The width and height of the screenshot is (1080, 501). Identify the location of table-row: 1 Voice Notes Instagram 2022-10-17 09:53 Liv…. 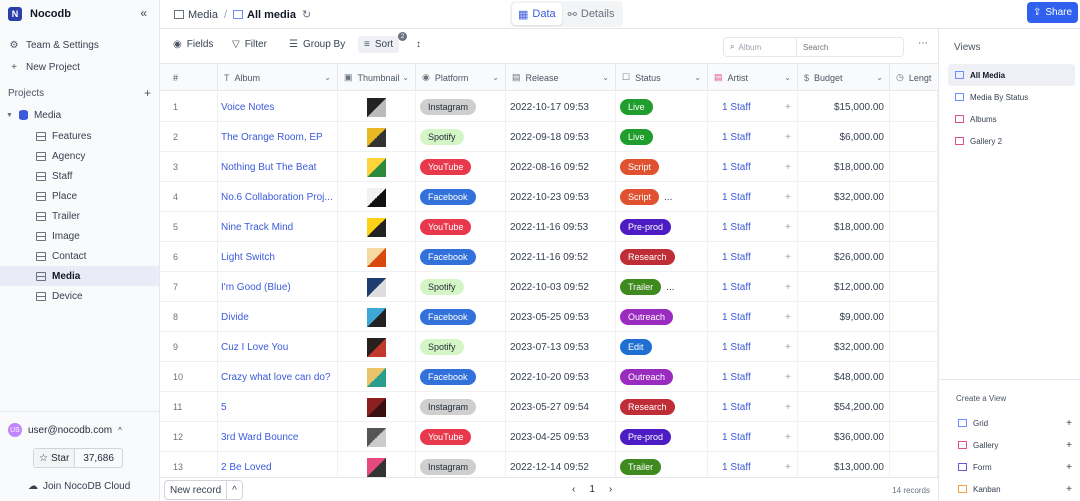
(549, 107).